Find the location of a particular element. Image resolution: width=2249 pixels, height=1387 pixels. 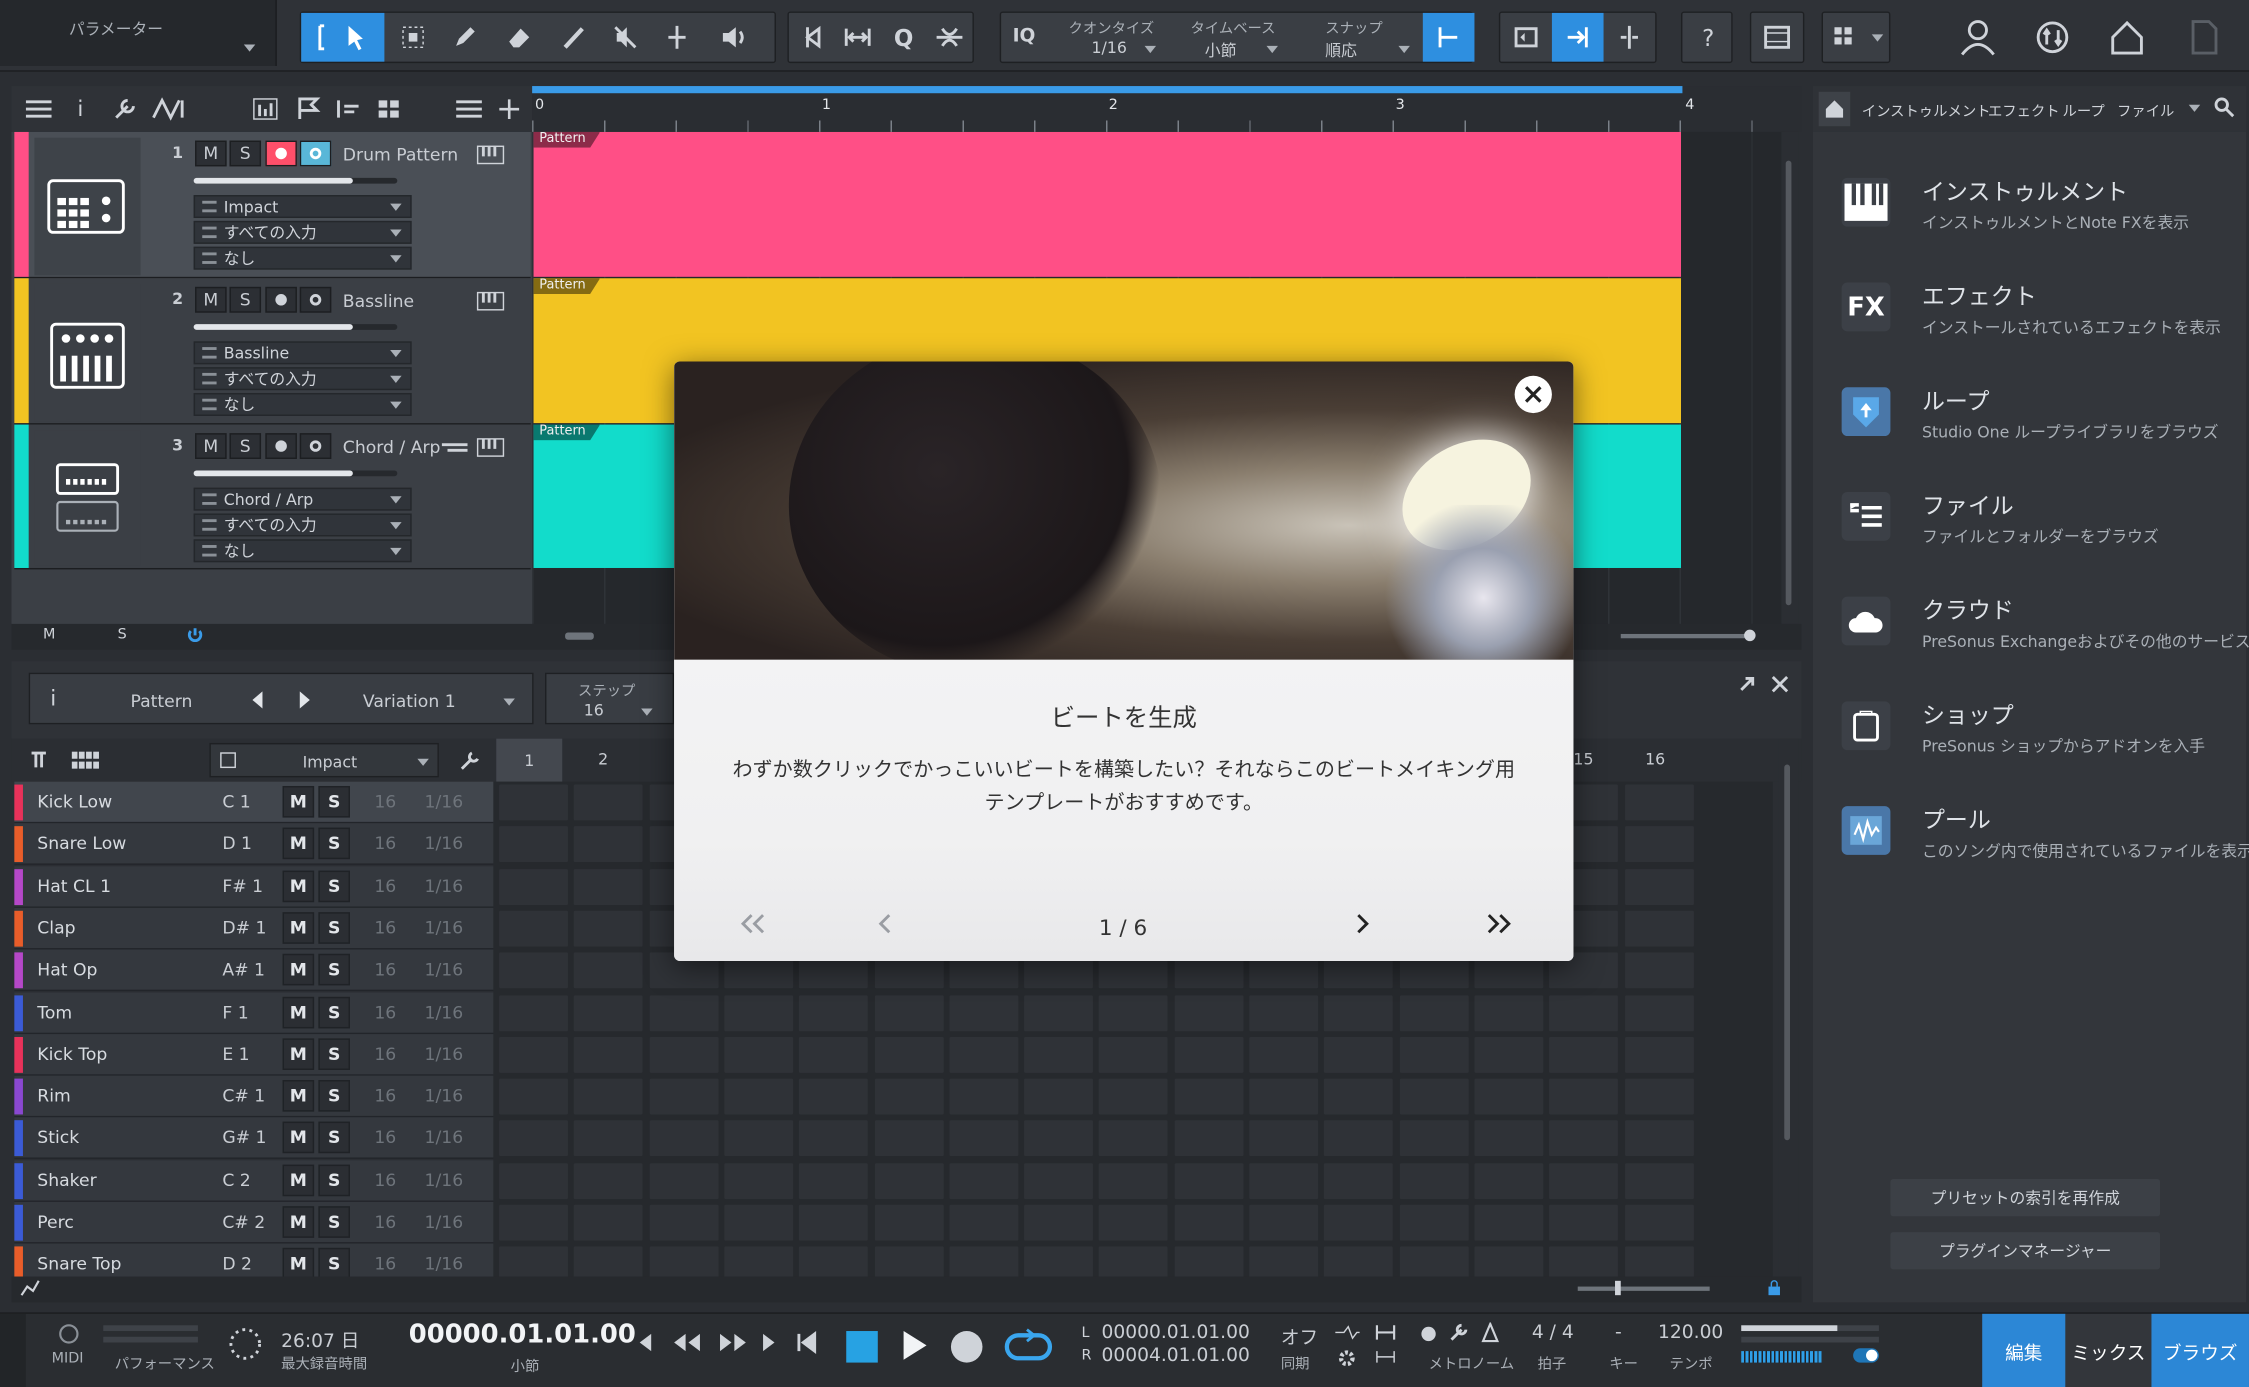

time-signature: 4 / 4 is located at coordinates (1553, 1333).